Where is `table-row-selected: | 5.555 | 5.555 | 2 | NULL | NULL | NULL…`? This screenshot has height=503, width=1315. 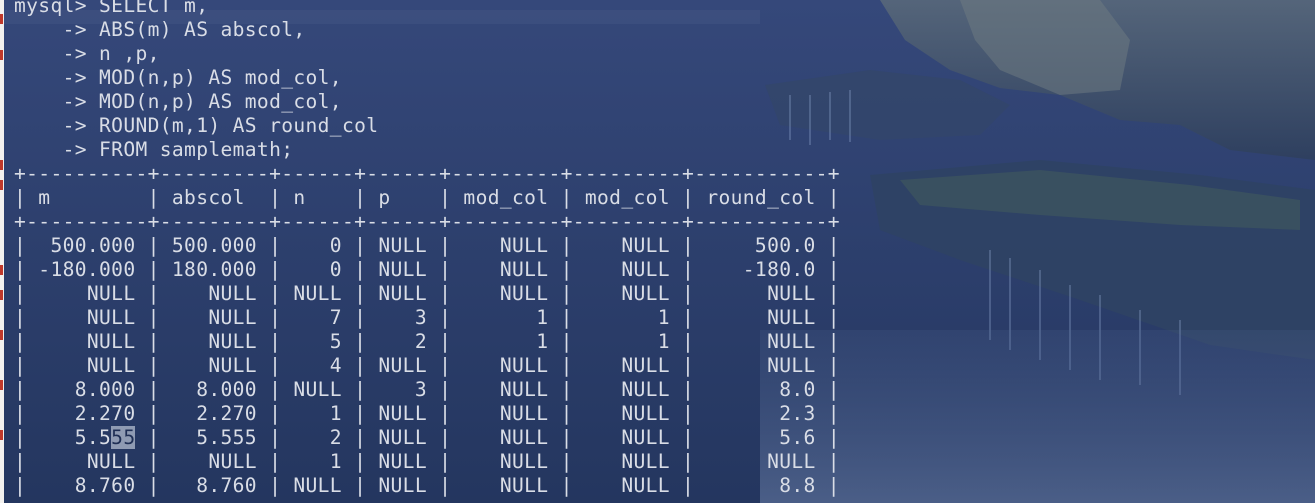
table-row-selected: | 5.555 | 5.555 | 2 | NULL | NULL | NULL… is located at coordinates (427, 437).